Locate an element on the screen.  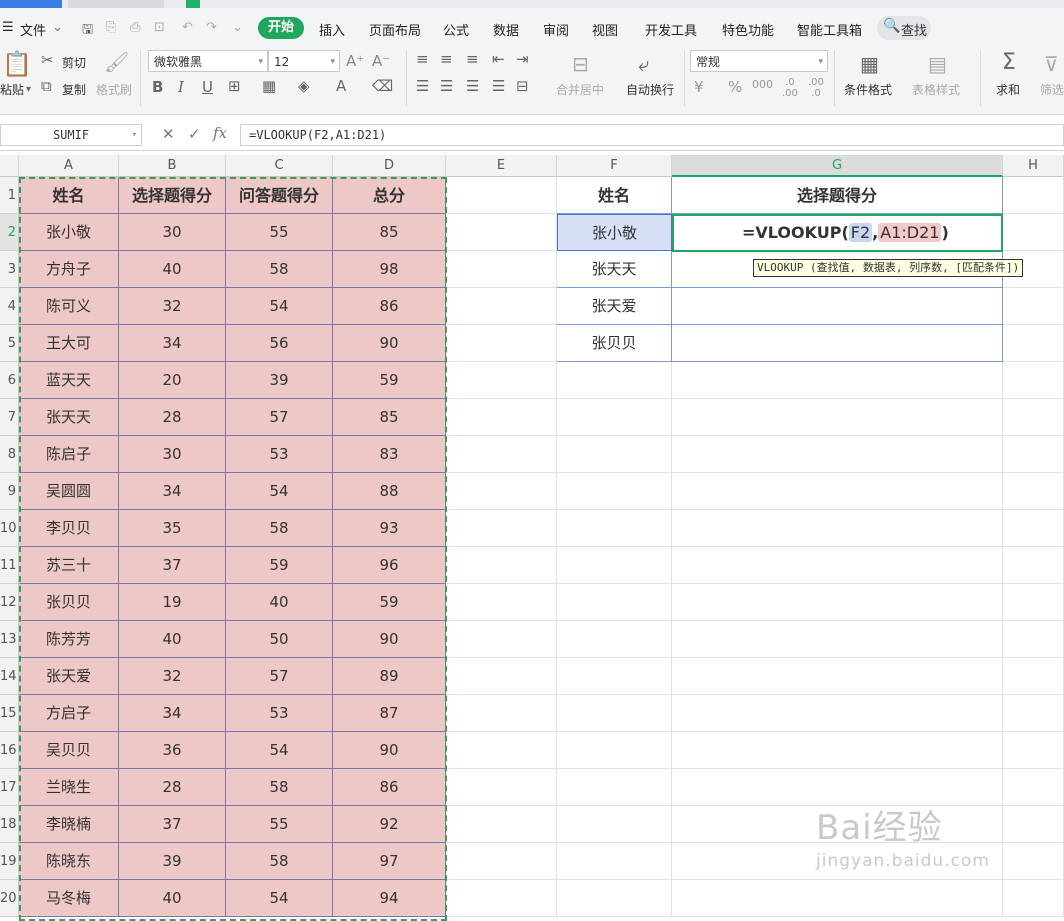
table-cell: 马冬梅 is located at coordinates (69, 898).